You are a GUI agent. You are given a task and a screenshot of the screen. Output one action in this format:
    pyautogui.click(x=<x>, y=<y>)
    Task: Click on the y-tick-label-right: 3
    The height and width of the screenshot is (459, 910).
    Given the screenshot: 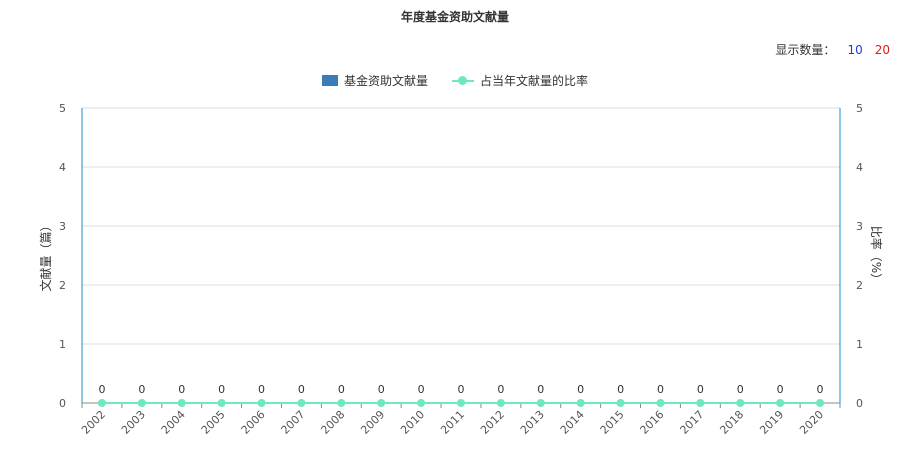 What is the action you would take?
    pyautogui.click(x=859, y=226)
    